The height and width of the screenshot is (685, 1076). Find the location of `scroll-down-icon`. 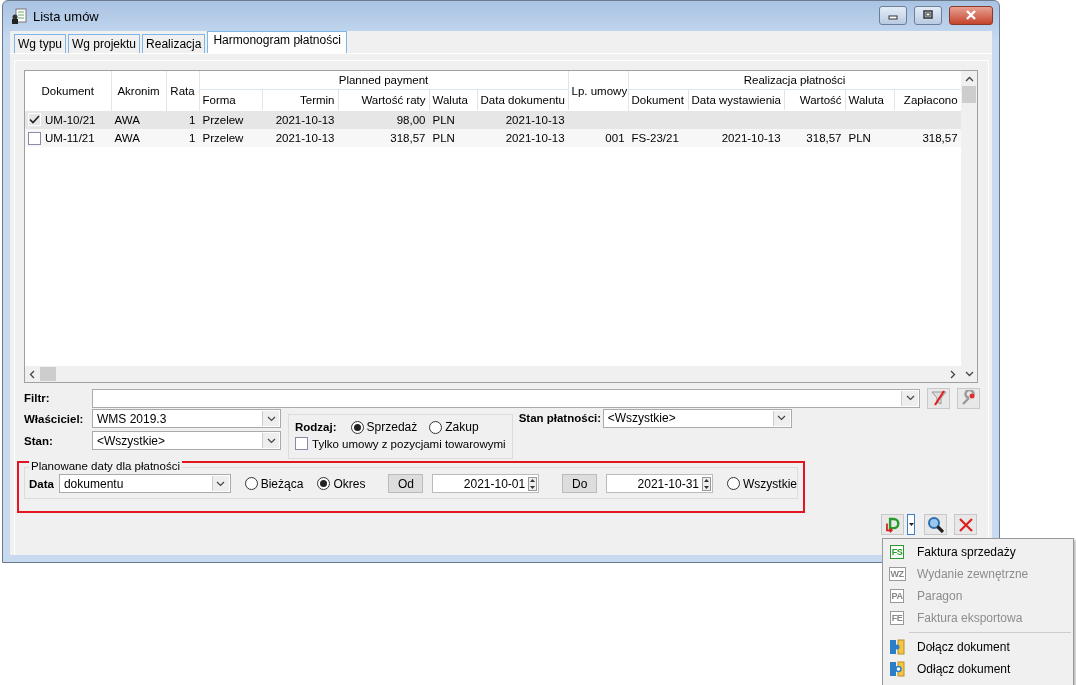

scroll-down-icon is located at coordinates (969, 374).